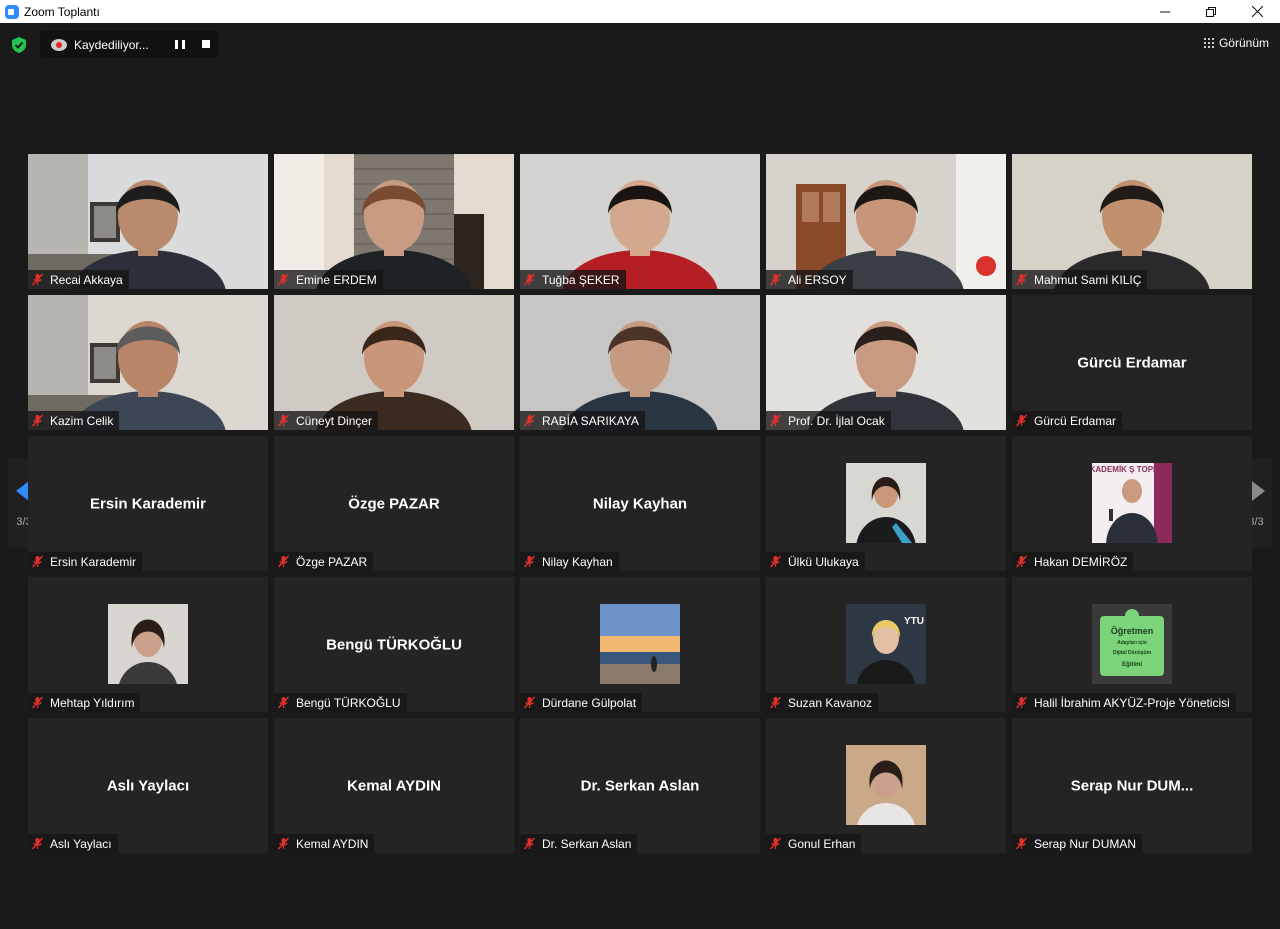  What do you see at coordinates (640, 221) in the screenshot?
I see `participant-tile: Tuğba ŞEKER` at bounding box center [640, 221].